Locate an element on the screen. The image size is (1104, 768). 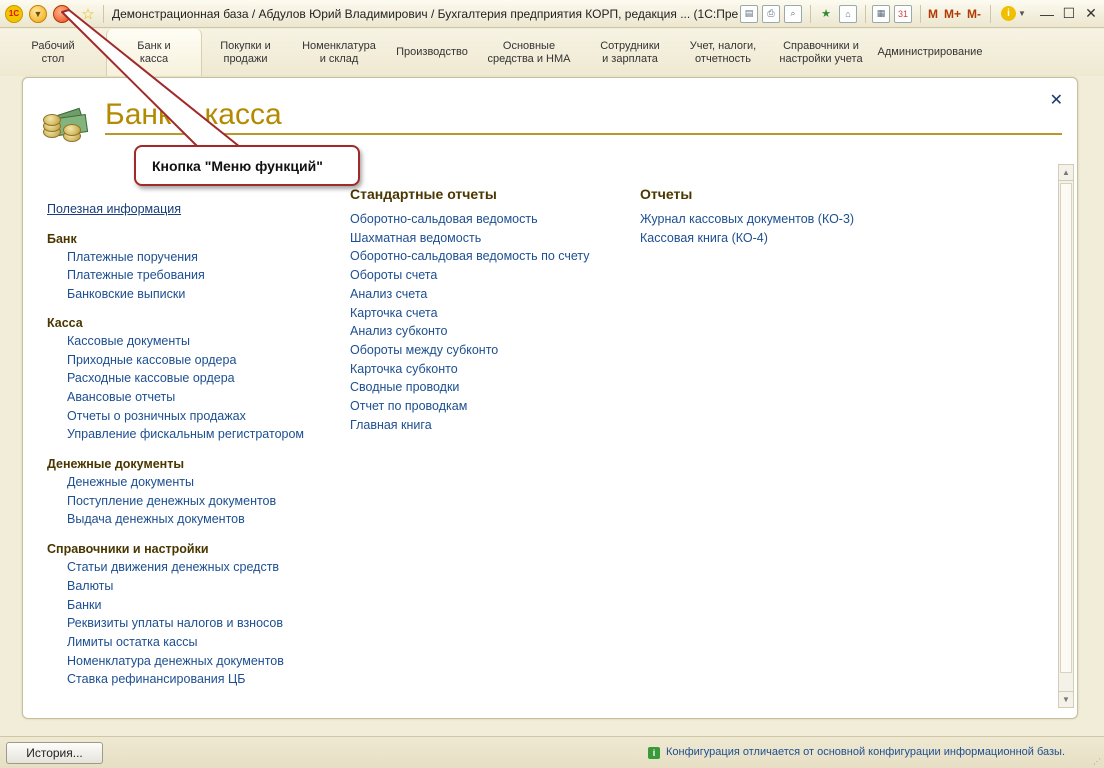
reports-title: Отчеты is located at coordinates (666, 194).